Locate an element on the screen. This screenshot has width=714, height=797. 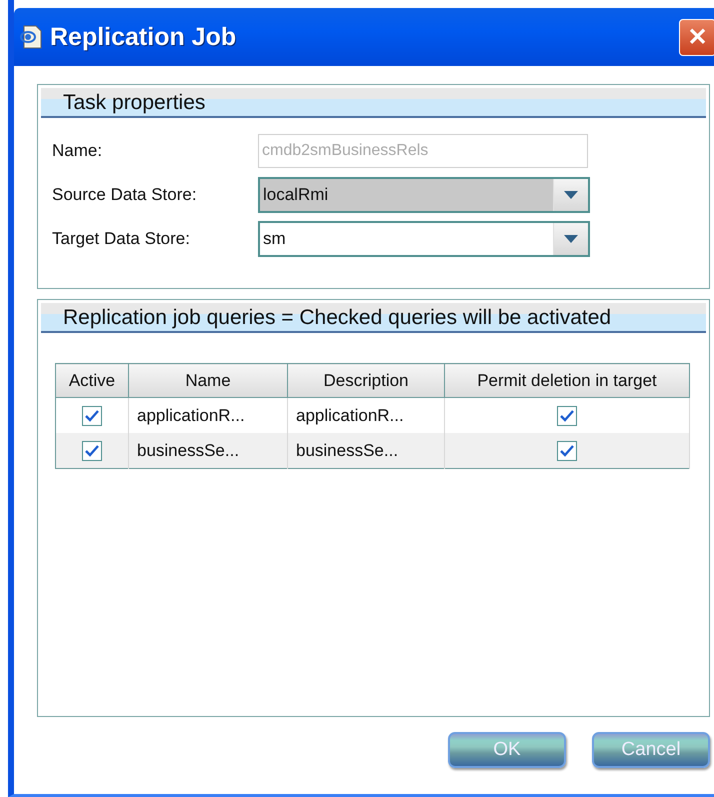
dropdown: localRmi is located at coordinates (424, 195).